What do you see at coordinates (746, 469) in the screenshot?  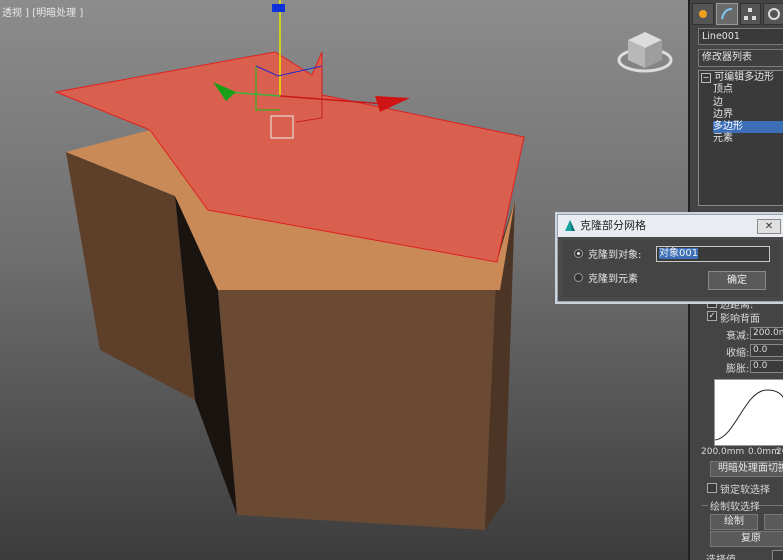 I see `shaded-face-toggle-button: 明暗处理面切换` at bounding box center [746, 469].